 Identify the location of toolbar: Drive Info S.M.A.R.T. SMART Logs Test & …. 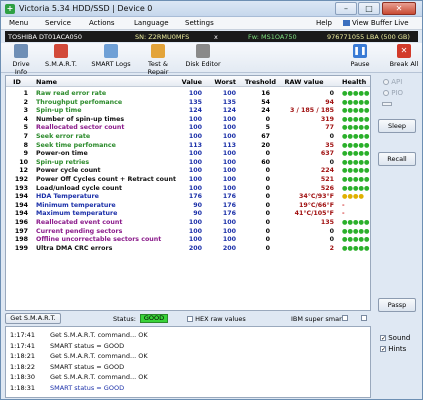
(211, 59).